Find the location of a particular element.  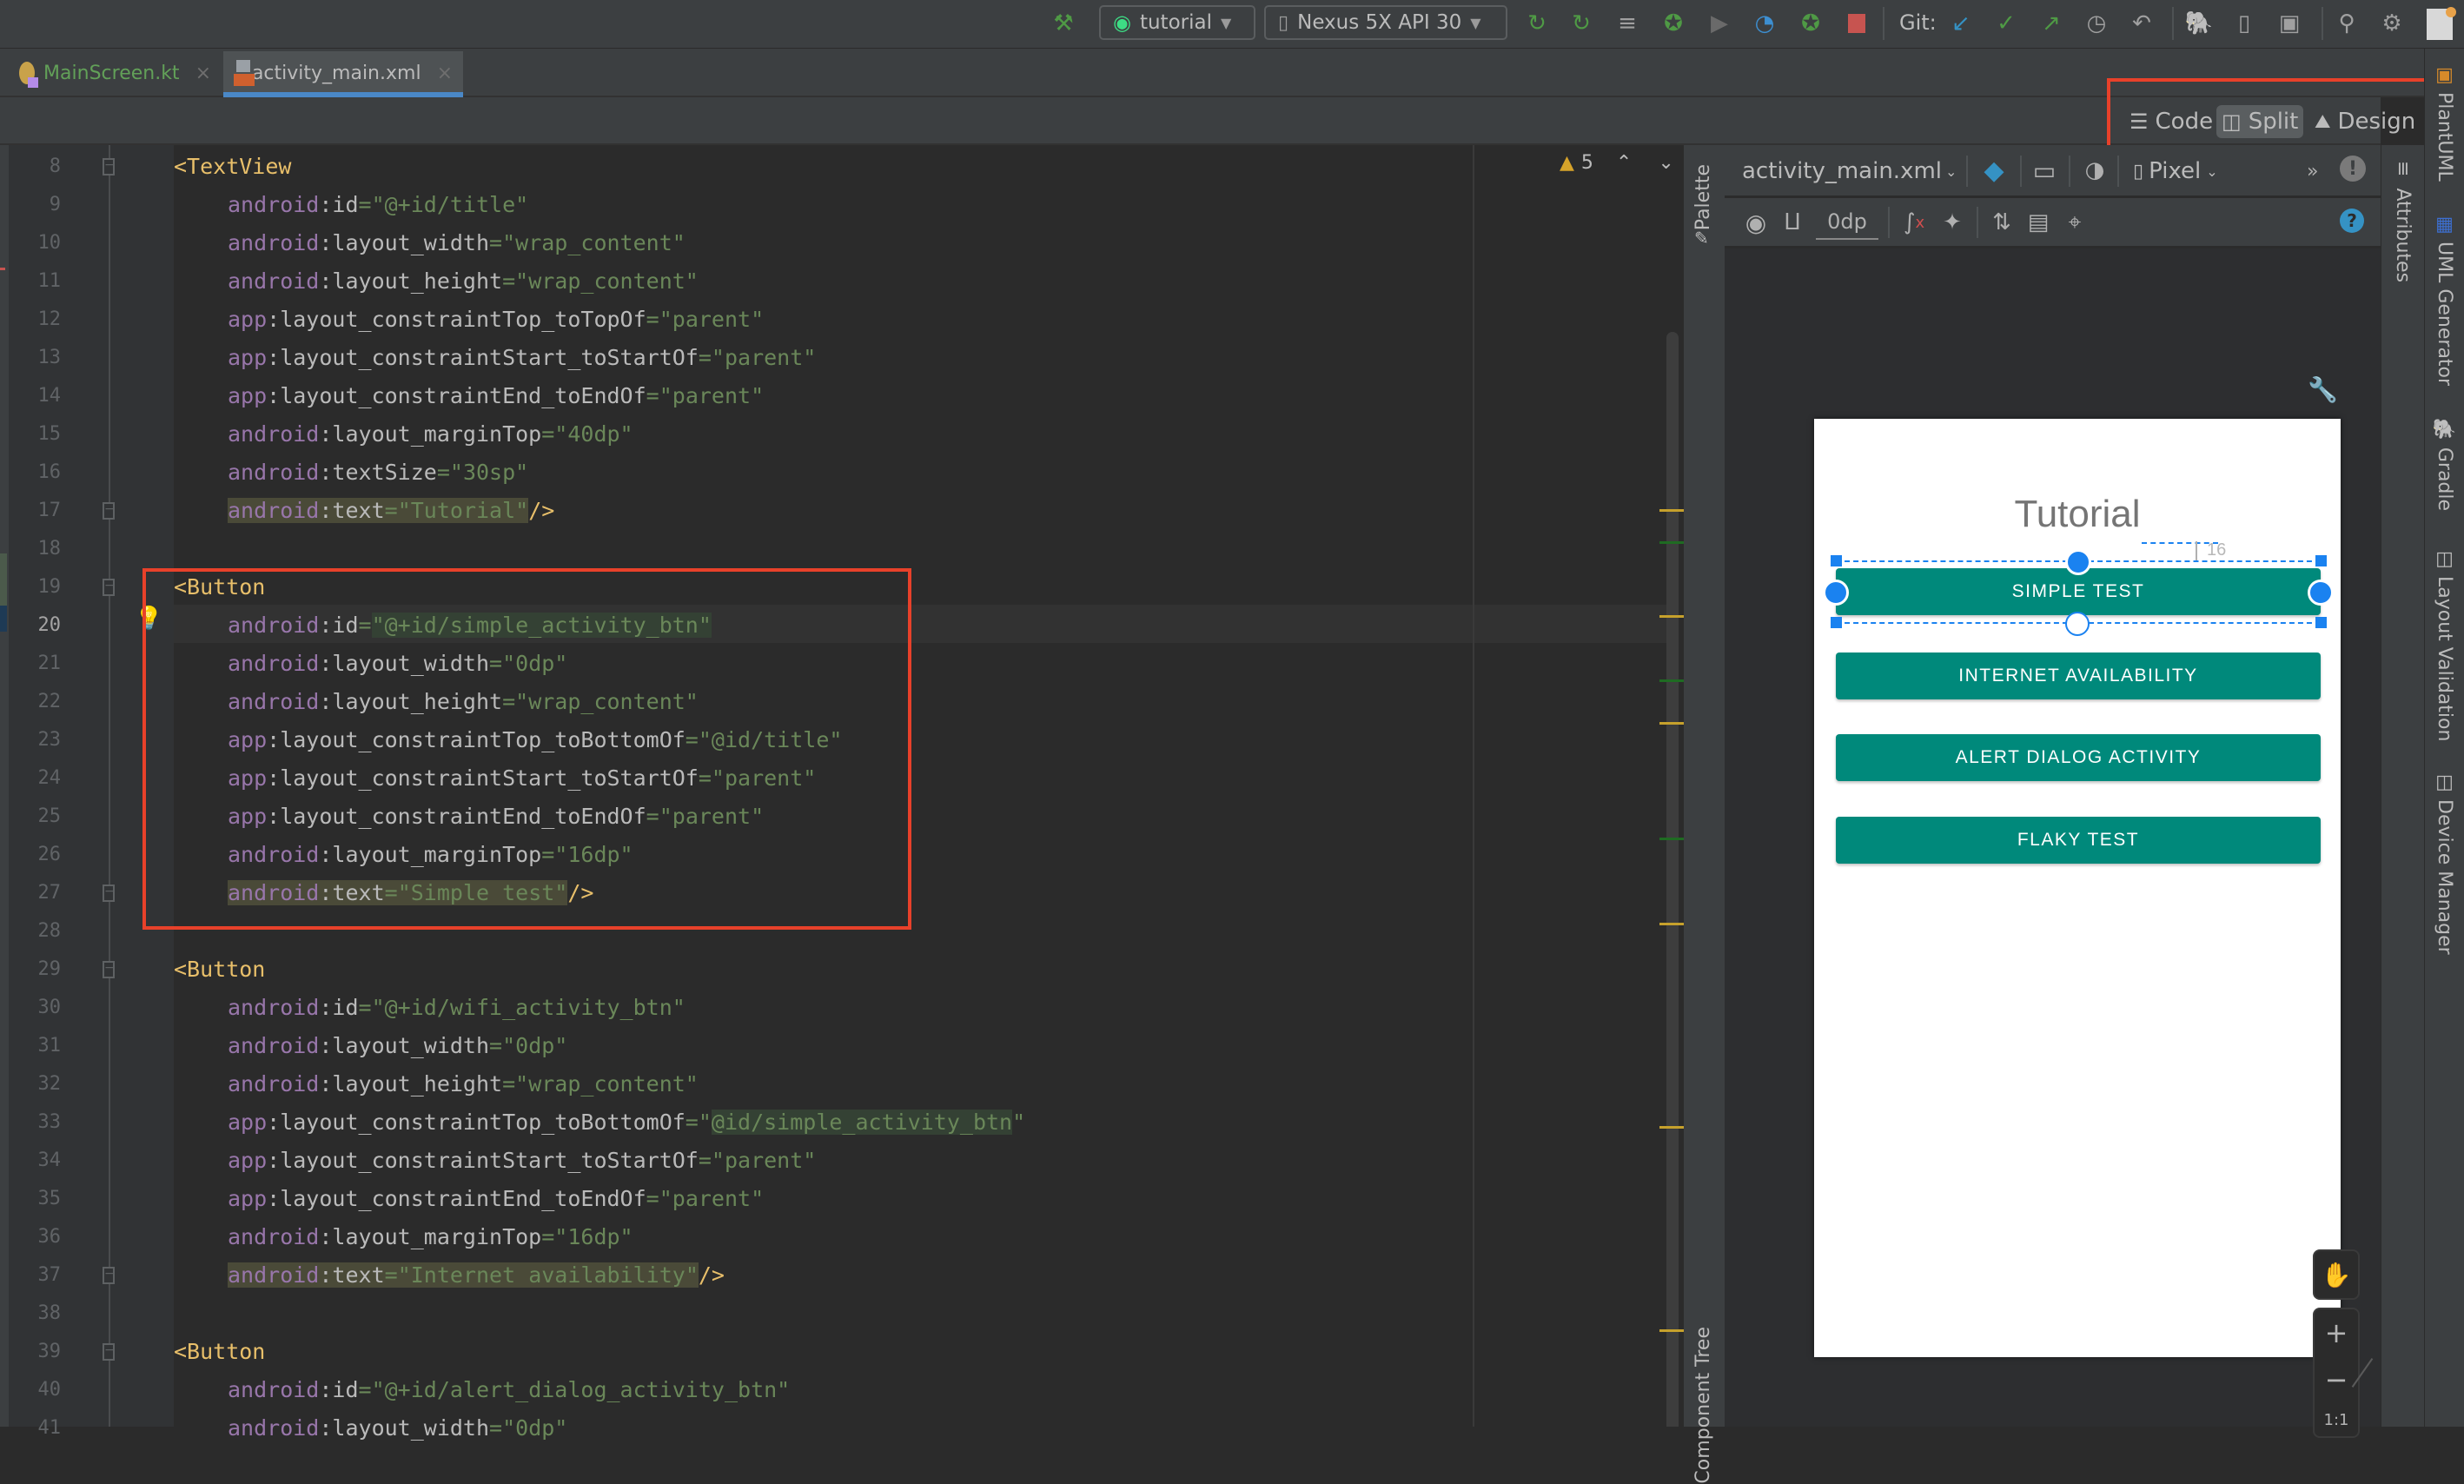

attach-debugger-icon: ✪ is located at coordinates (1810, 23).